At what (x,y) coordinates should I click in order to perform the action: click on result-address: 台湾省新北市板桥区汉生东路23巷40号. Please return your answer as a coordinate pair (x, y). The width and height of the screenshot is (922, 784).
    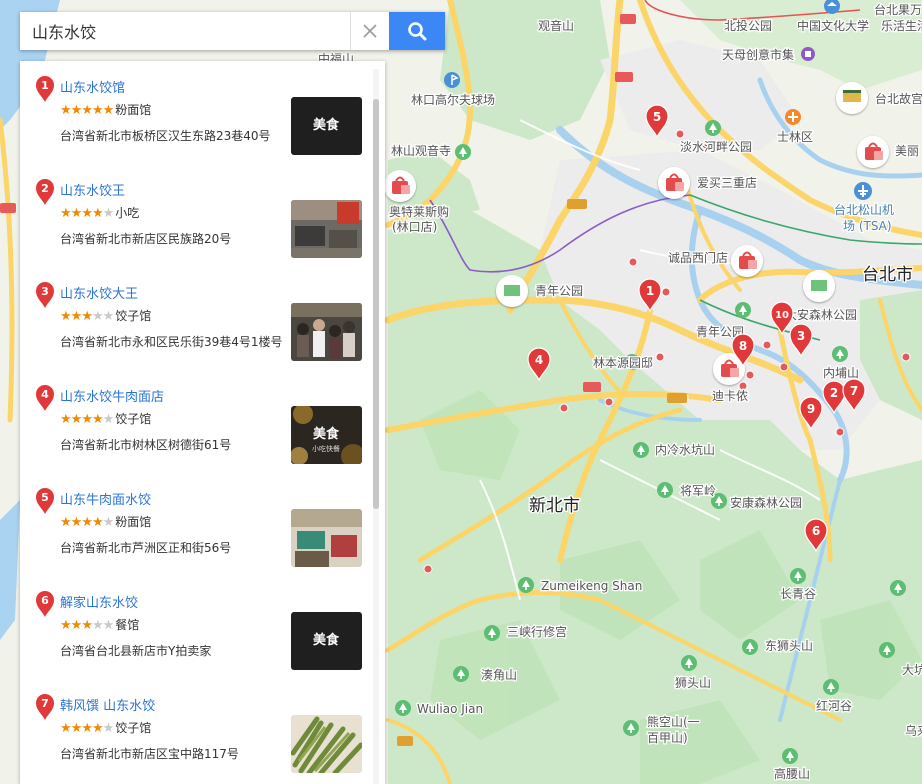
    Looking at the image, I should click on (165, 136).